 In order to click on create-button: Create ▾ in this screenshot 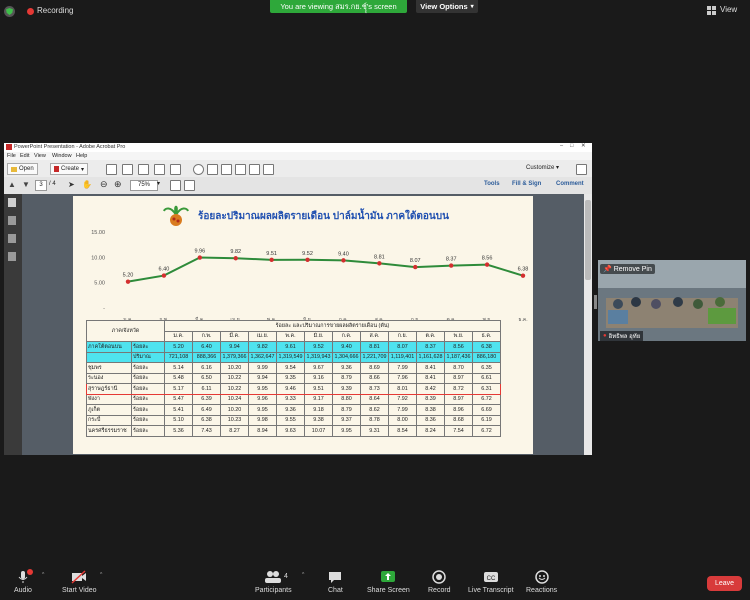, I will do `click(69, 169)`.